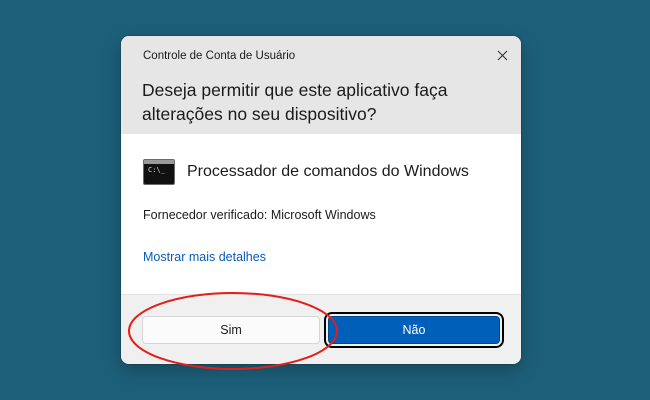 This screenshot has width=650, height=400. What do you see at coordinates (159, 172) in the screenshot?
I see `command-prompt-icon: C:\_` at bounding box center [159, 172].